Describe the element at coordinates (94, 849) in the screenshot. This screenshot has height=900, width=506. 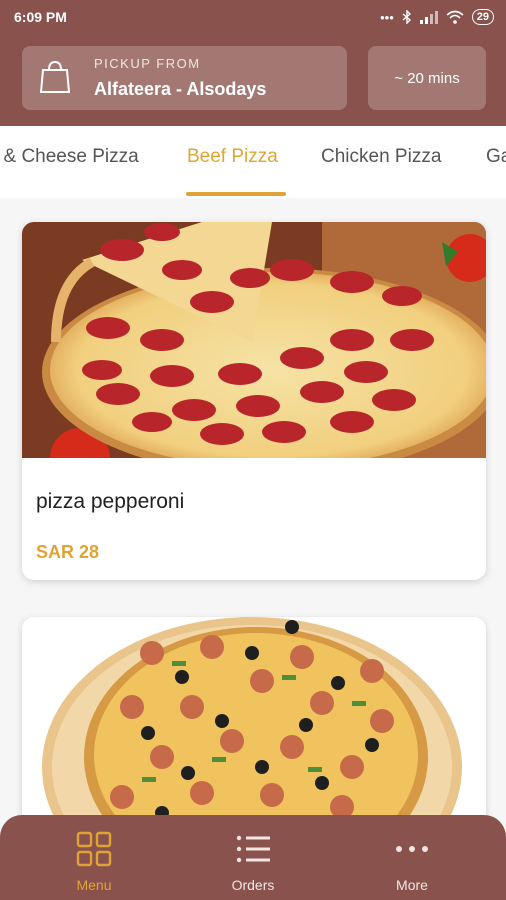
I see `grid-icon` at that location.